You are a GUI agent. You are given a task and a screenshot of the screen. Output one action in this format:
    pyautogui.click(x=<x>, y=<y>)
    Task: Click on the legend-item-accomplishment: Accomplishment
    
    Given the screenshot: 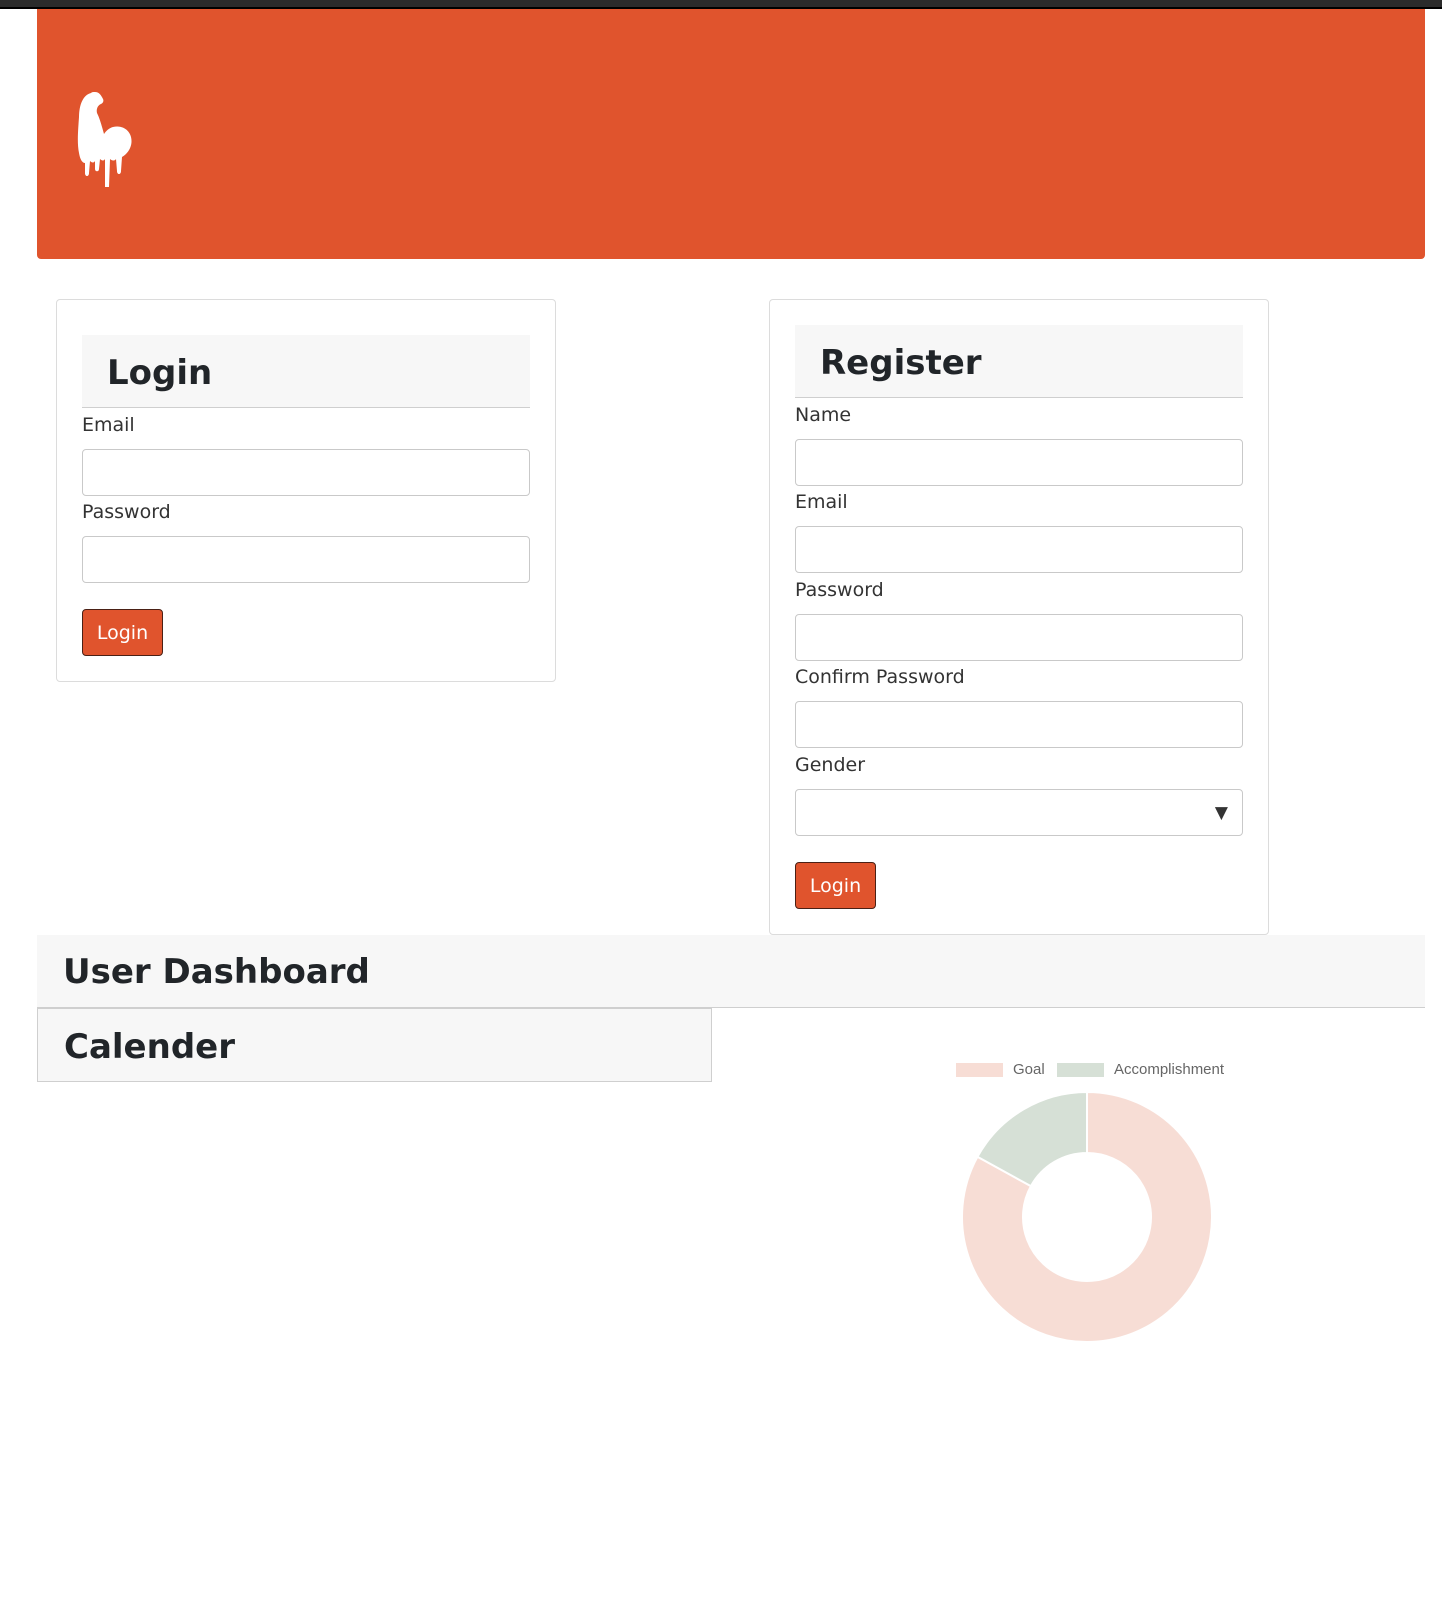 What is the action you would take?
    pyautogui.click(x=1140, y=1069)
    